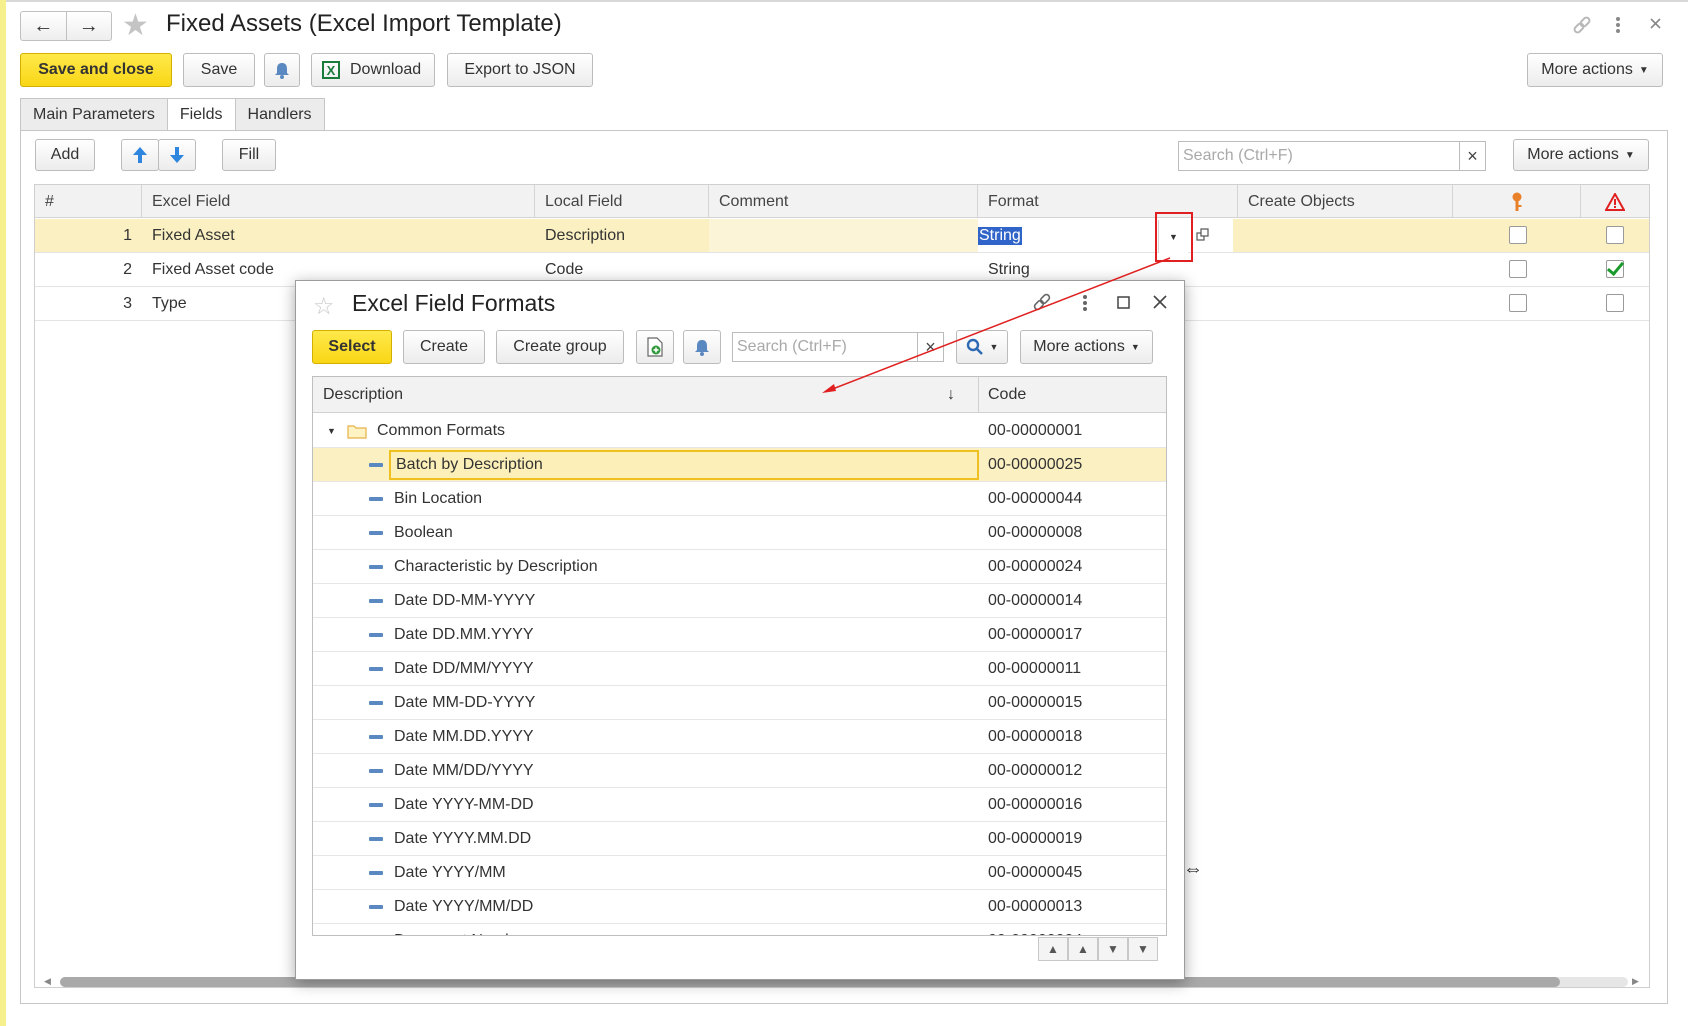  I want to click on annotation-arrow, so click(996, 325).